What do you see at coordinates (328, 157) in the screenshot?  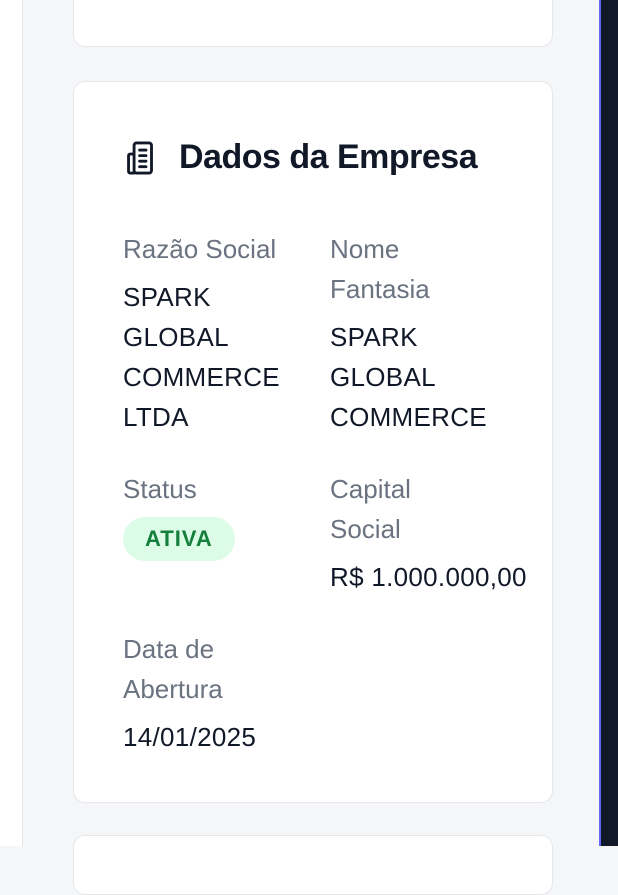 I see `card-title: Dados da Empresa` at bounding box center [328, 157].